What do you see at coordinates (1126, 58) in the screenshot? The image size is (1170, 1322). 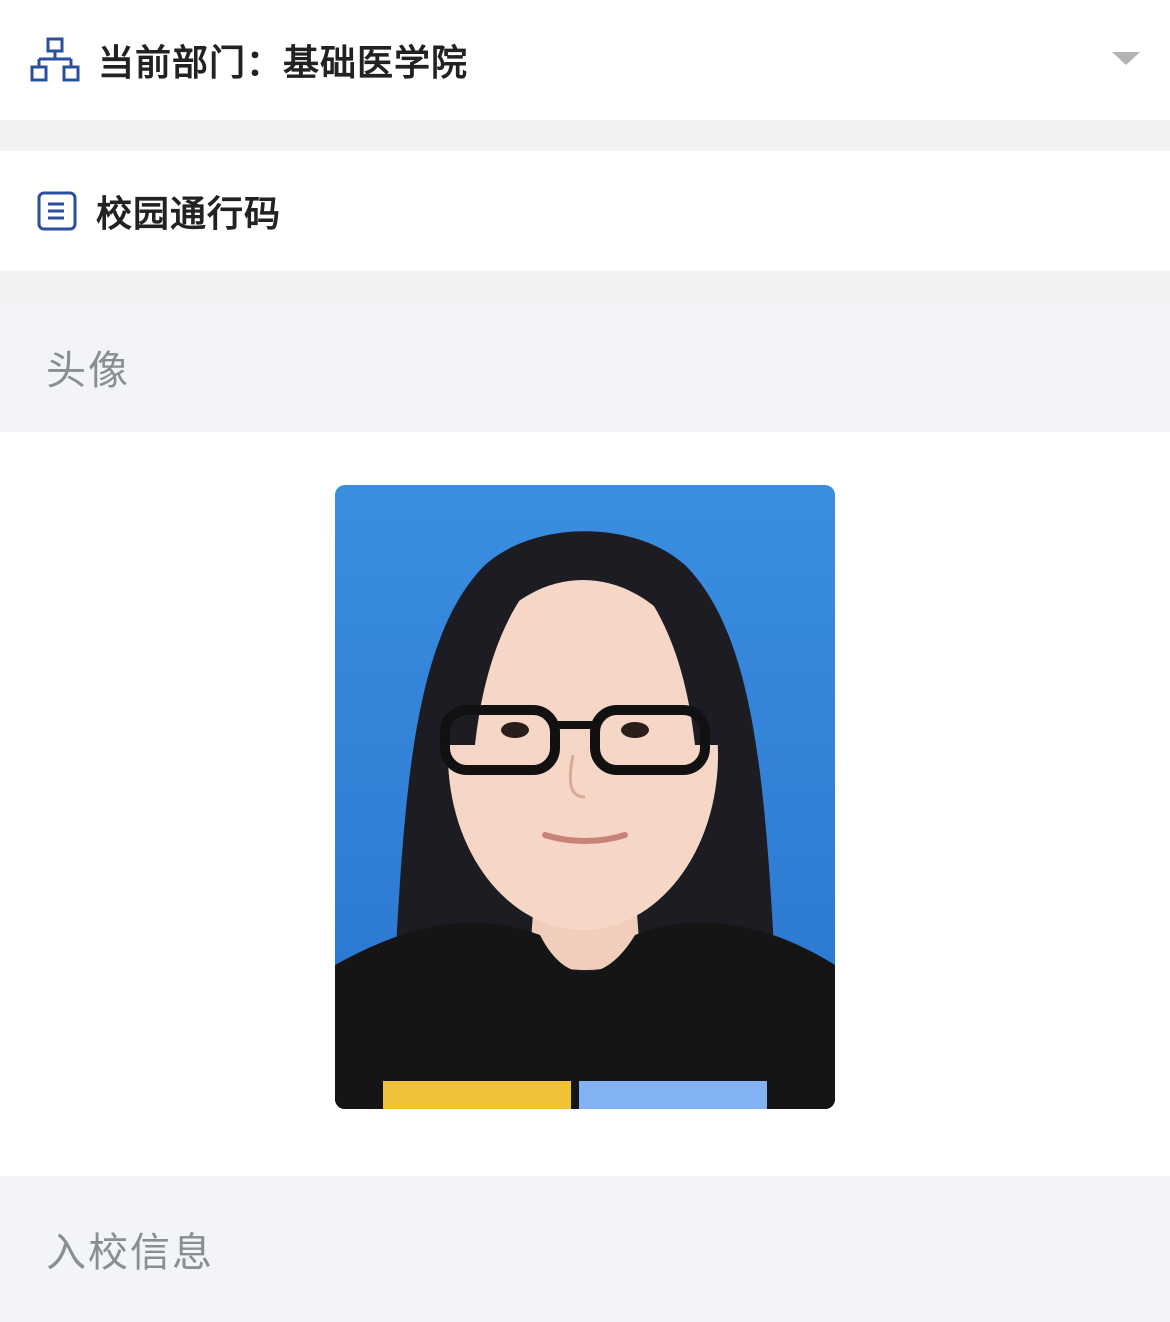 I see `caret-down-icon` at bounding box center [1126, 58].